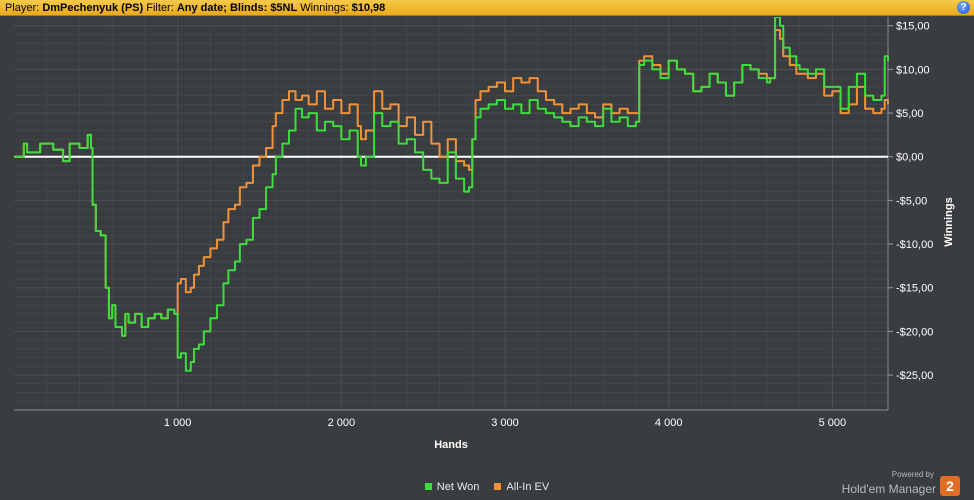  What do you see at coordinates (910, 158) in the screenshot?
I see `y-tick-label: $0,00` at bounding box center [910, 158].